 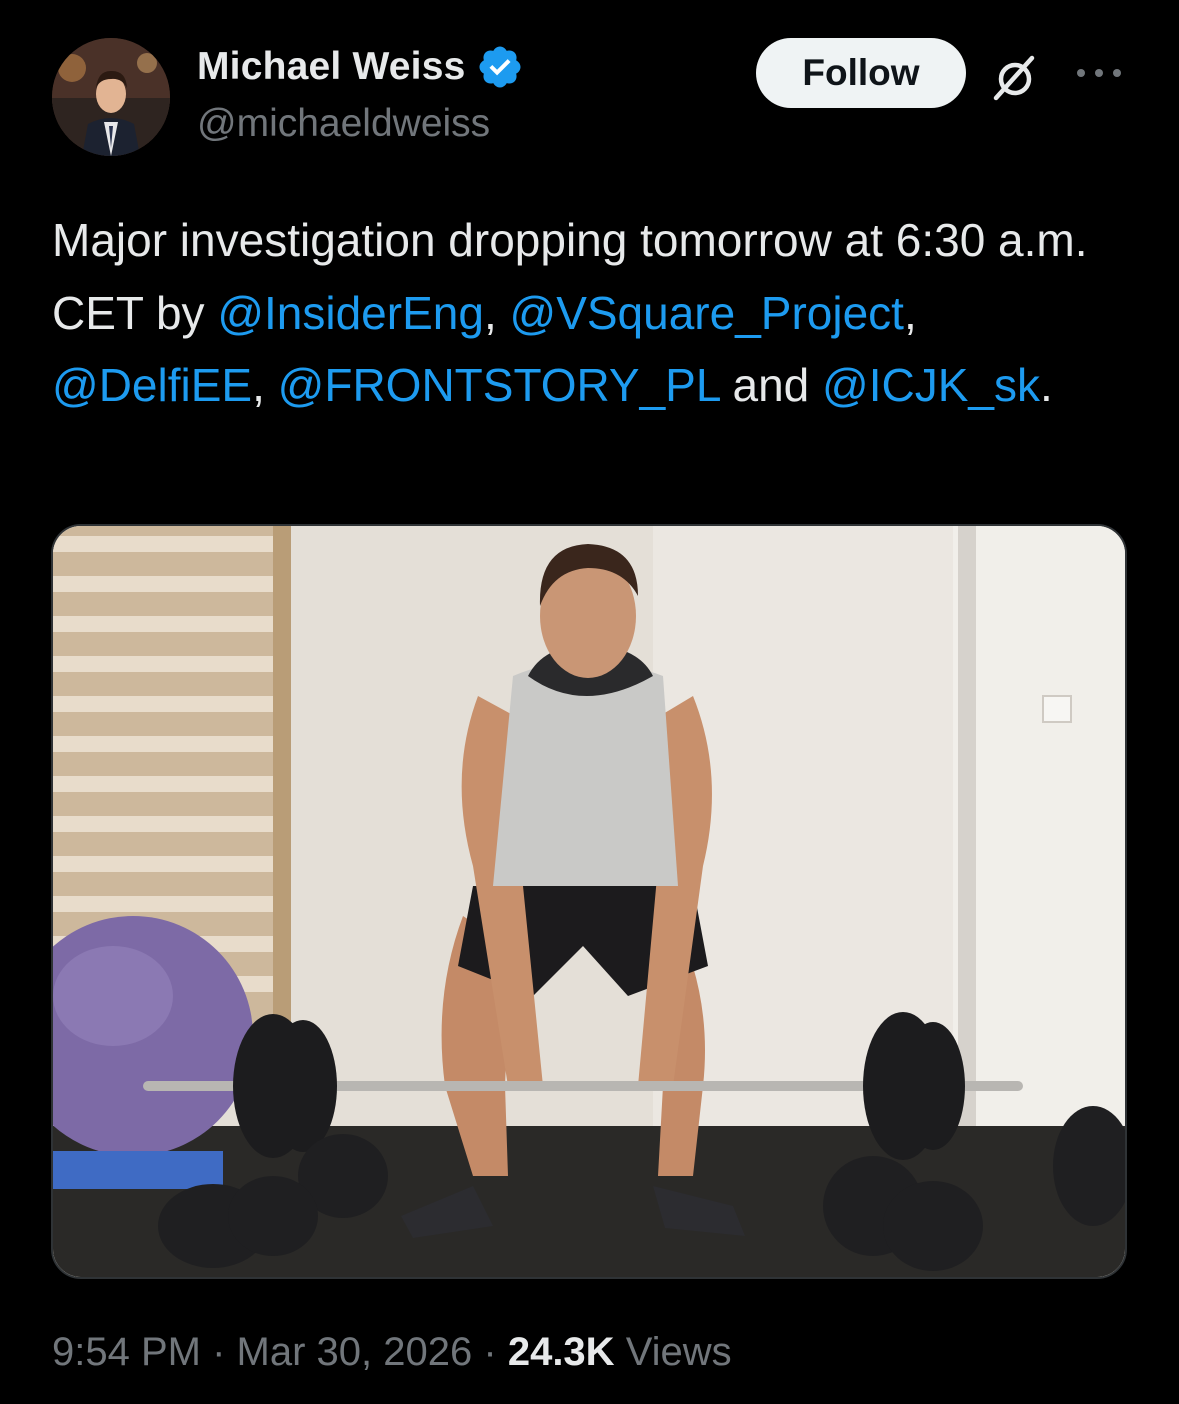 What do you see at coordinates (931, 385) in the screenshot?
I see `mention-link: @ICJK_sk` at bounding box center [931, 385].